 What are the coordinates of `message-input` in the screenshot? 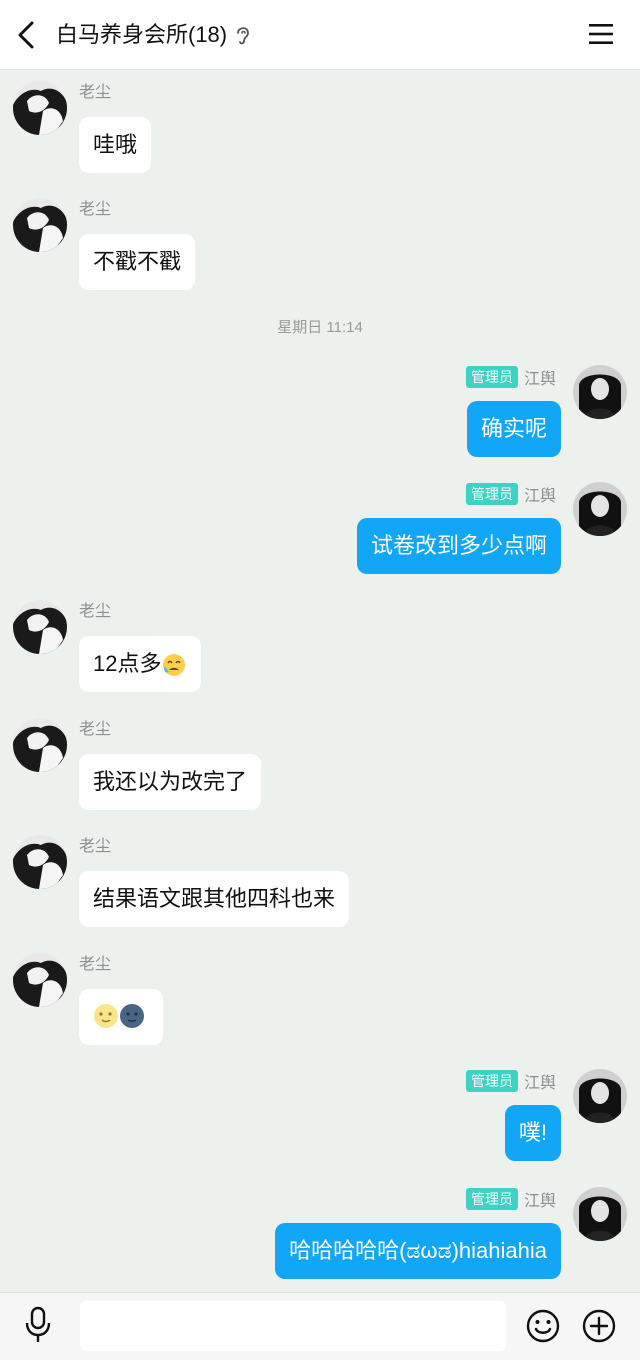 It's located at (293, 1326).